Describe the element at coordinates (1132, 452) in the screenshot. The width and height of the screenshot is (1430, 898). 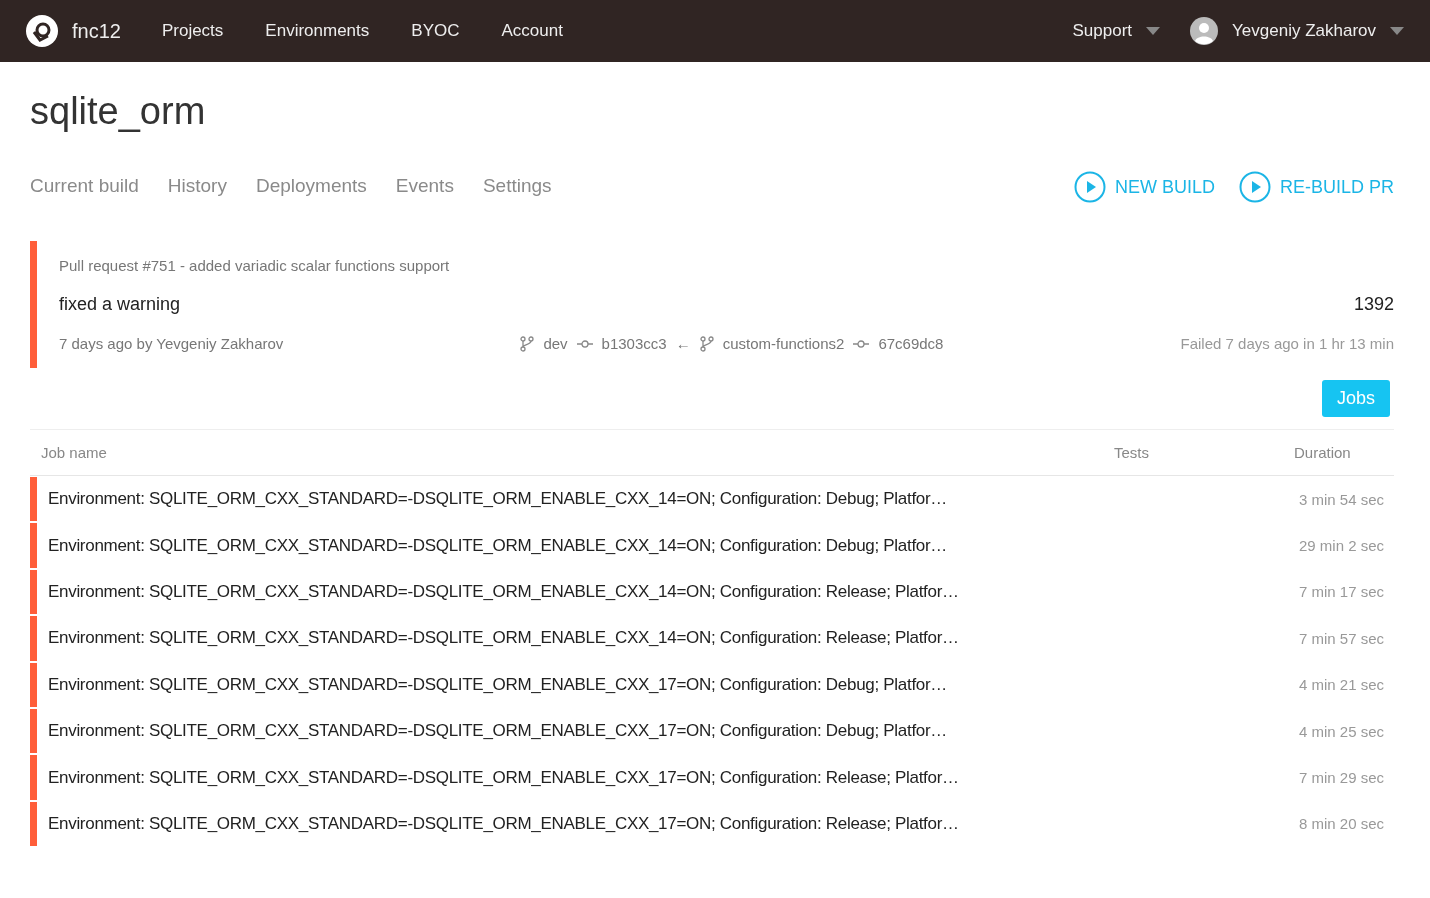
I see `column-header: Tests` at that location.